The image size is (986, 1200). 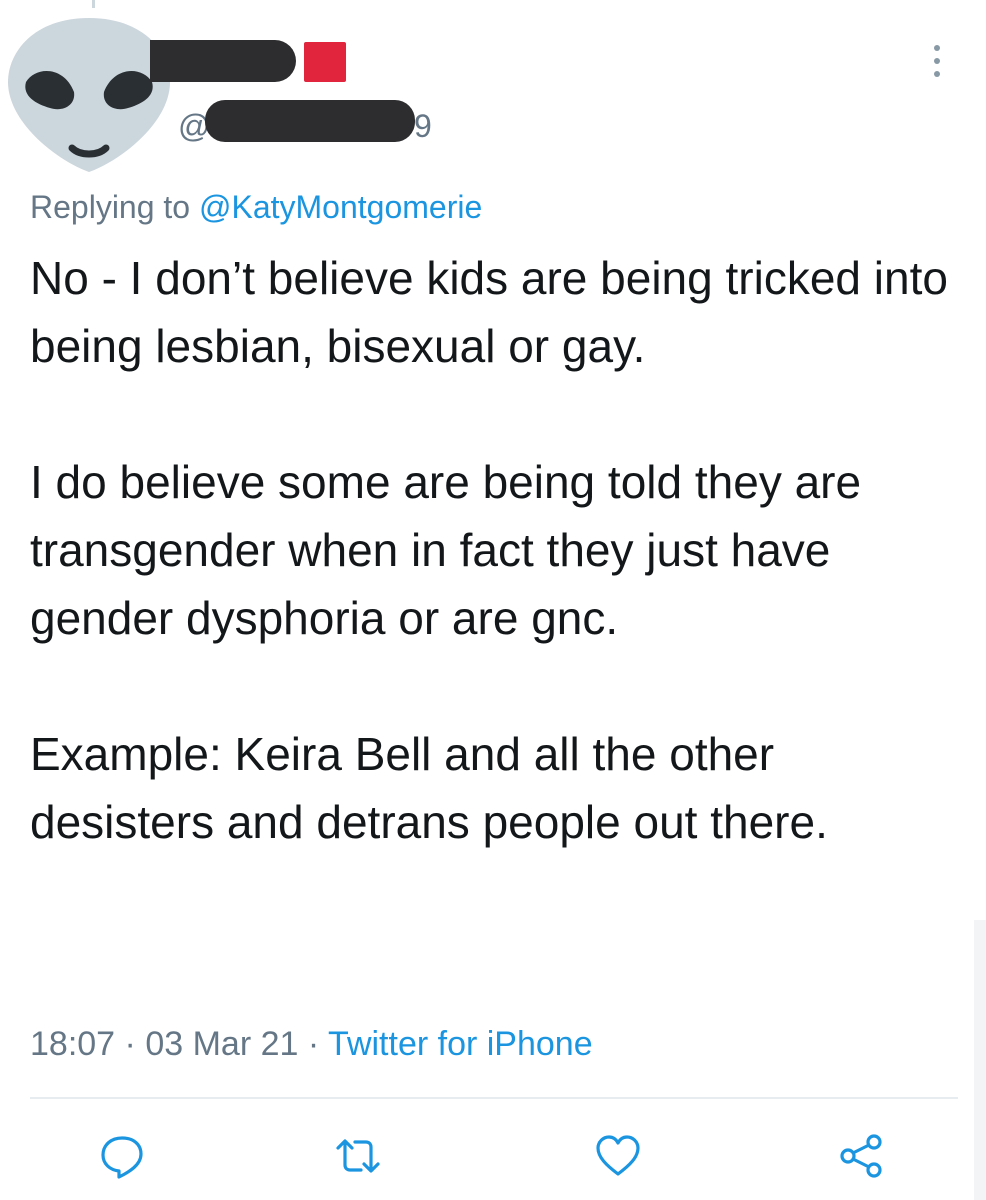 I want to click on badge-icon, so click(x=325, y=62).